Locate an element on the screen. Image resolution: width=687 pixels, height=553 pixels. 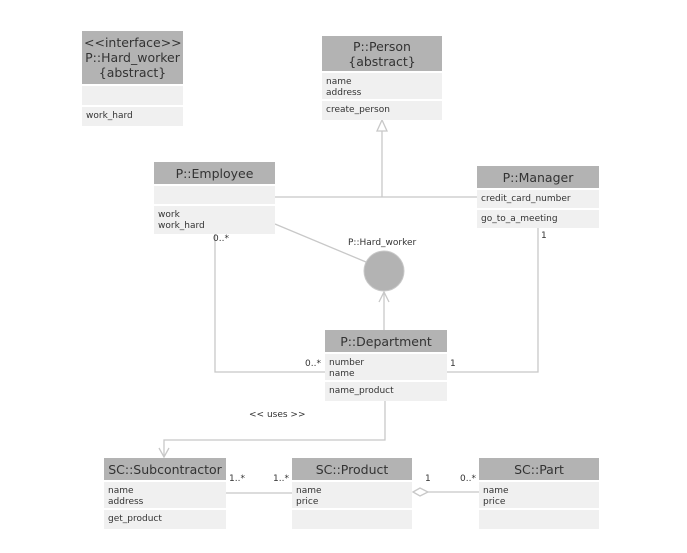
class-stereotype: <<interface>> is located at coordinates (133, 42).